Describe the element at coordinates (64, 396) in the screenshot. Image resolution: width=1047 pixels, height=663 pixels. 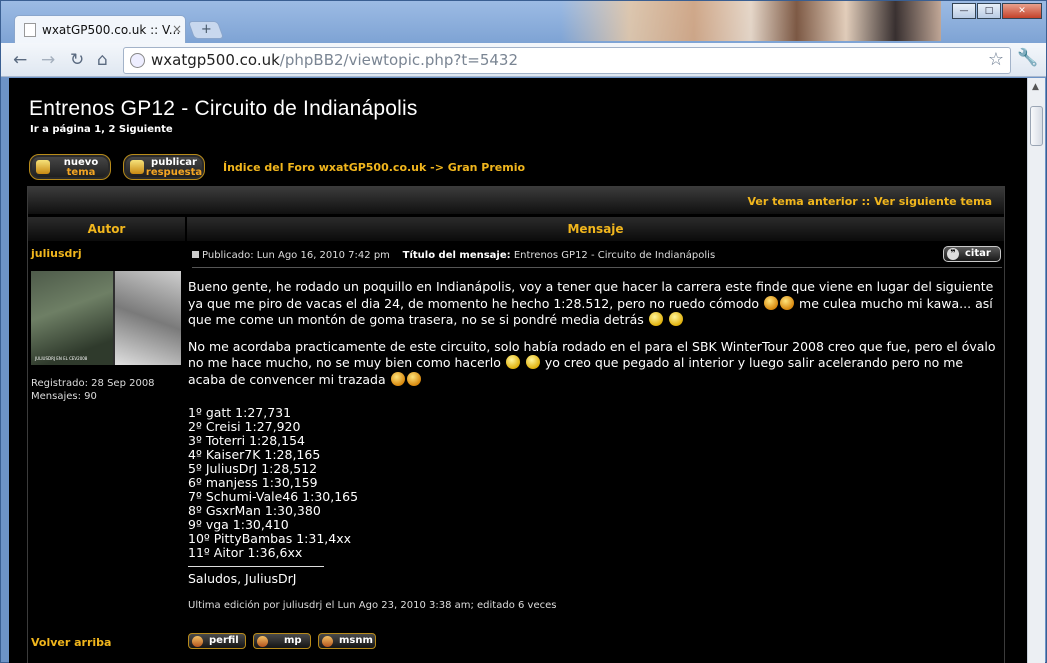
I see `message-count: Mensajes: 90` at that location.